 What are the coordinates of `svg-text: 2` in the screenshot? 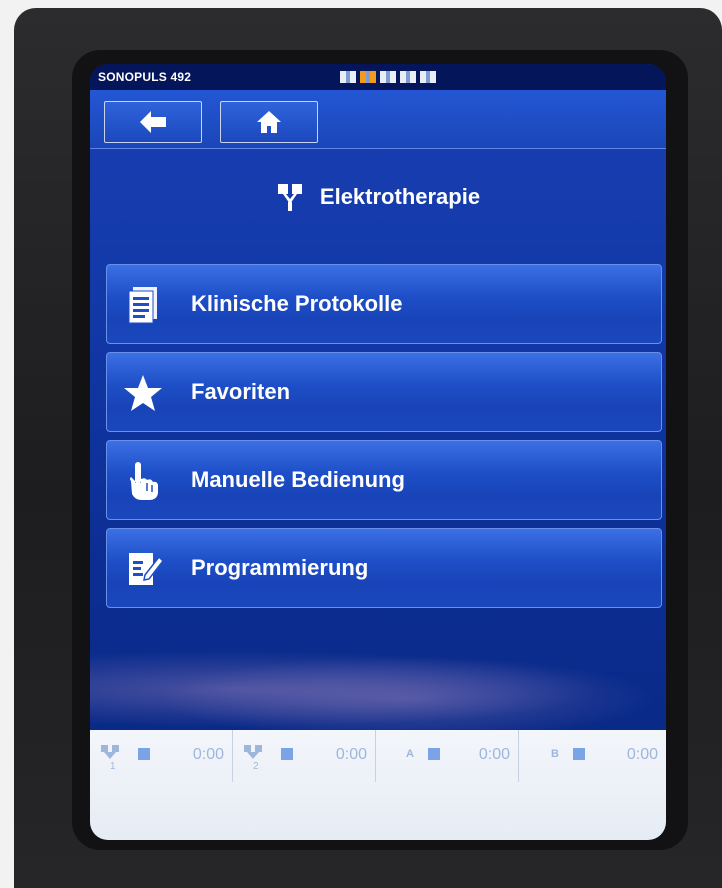 It's located at (256, 765).